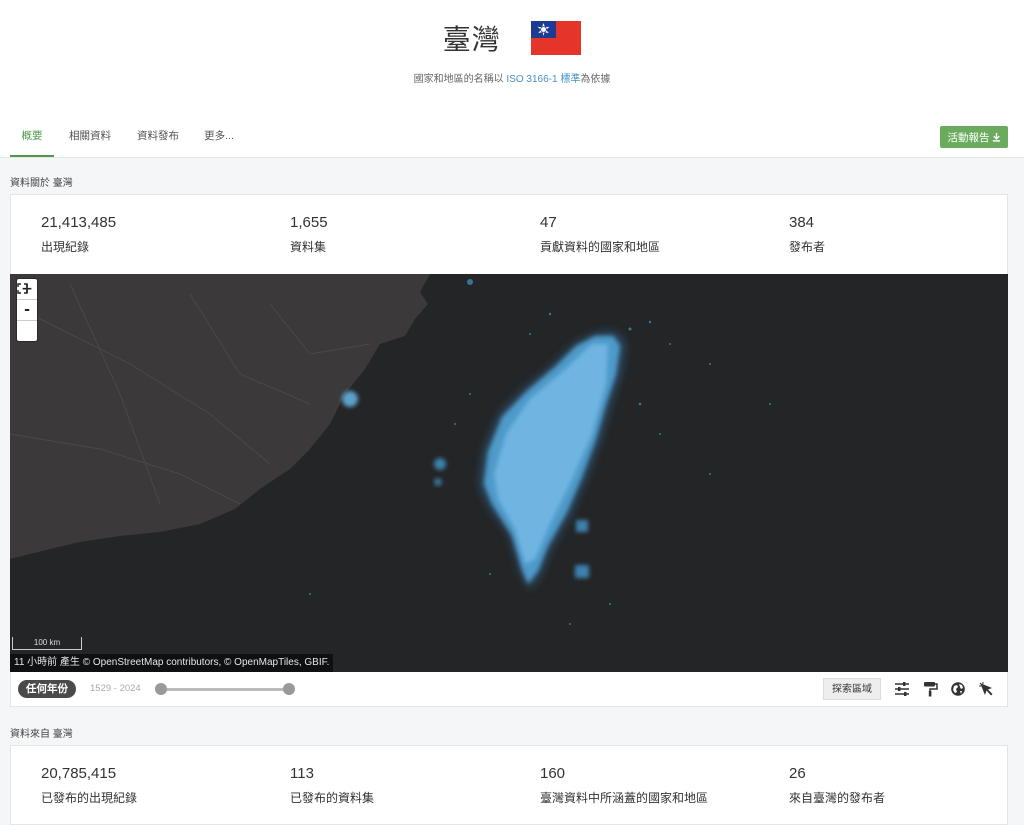 This screenshot has width=1024, height=825. What do you see at coordinates (624, 797) in the screenshot?
I see `stat-label: 臺灣資料中所涵蓋的國家和地區` at bounding box center [624, 797].